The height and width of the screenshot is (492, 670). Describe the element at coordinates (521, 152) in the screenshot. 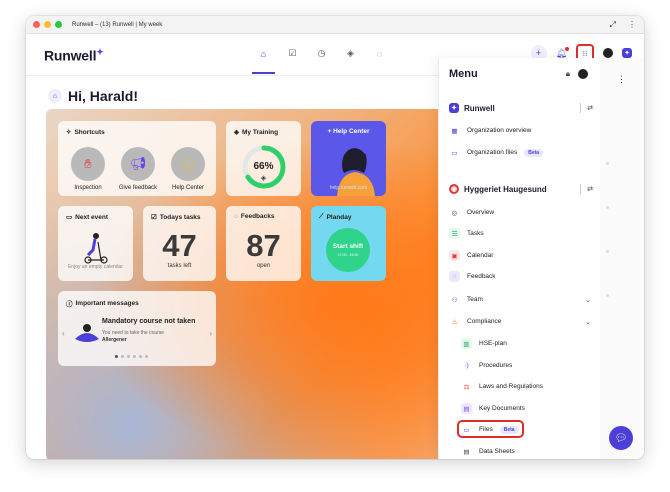

I see `menu-item-organization-files: ▭ Organization files Beta` at that location.